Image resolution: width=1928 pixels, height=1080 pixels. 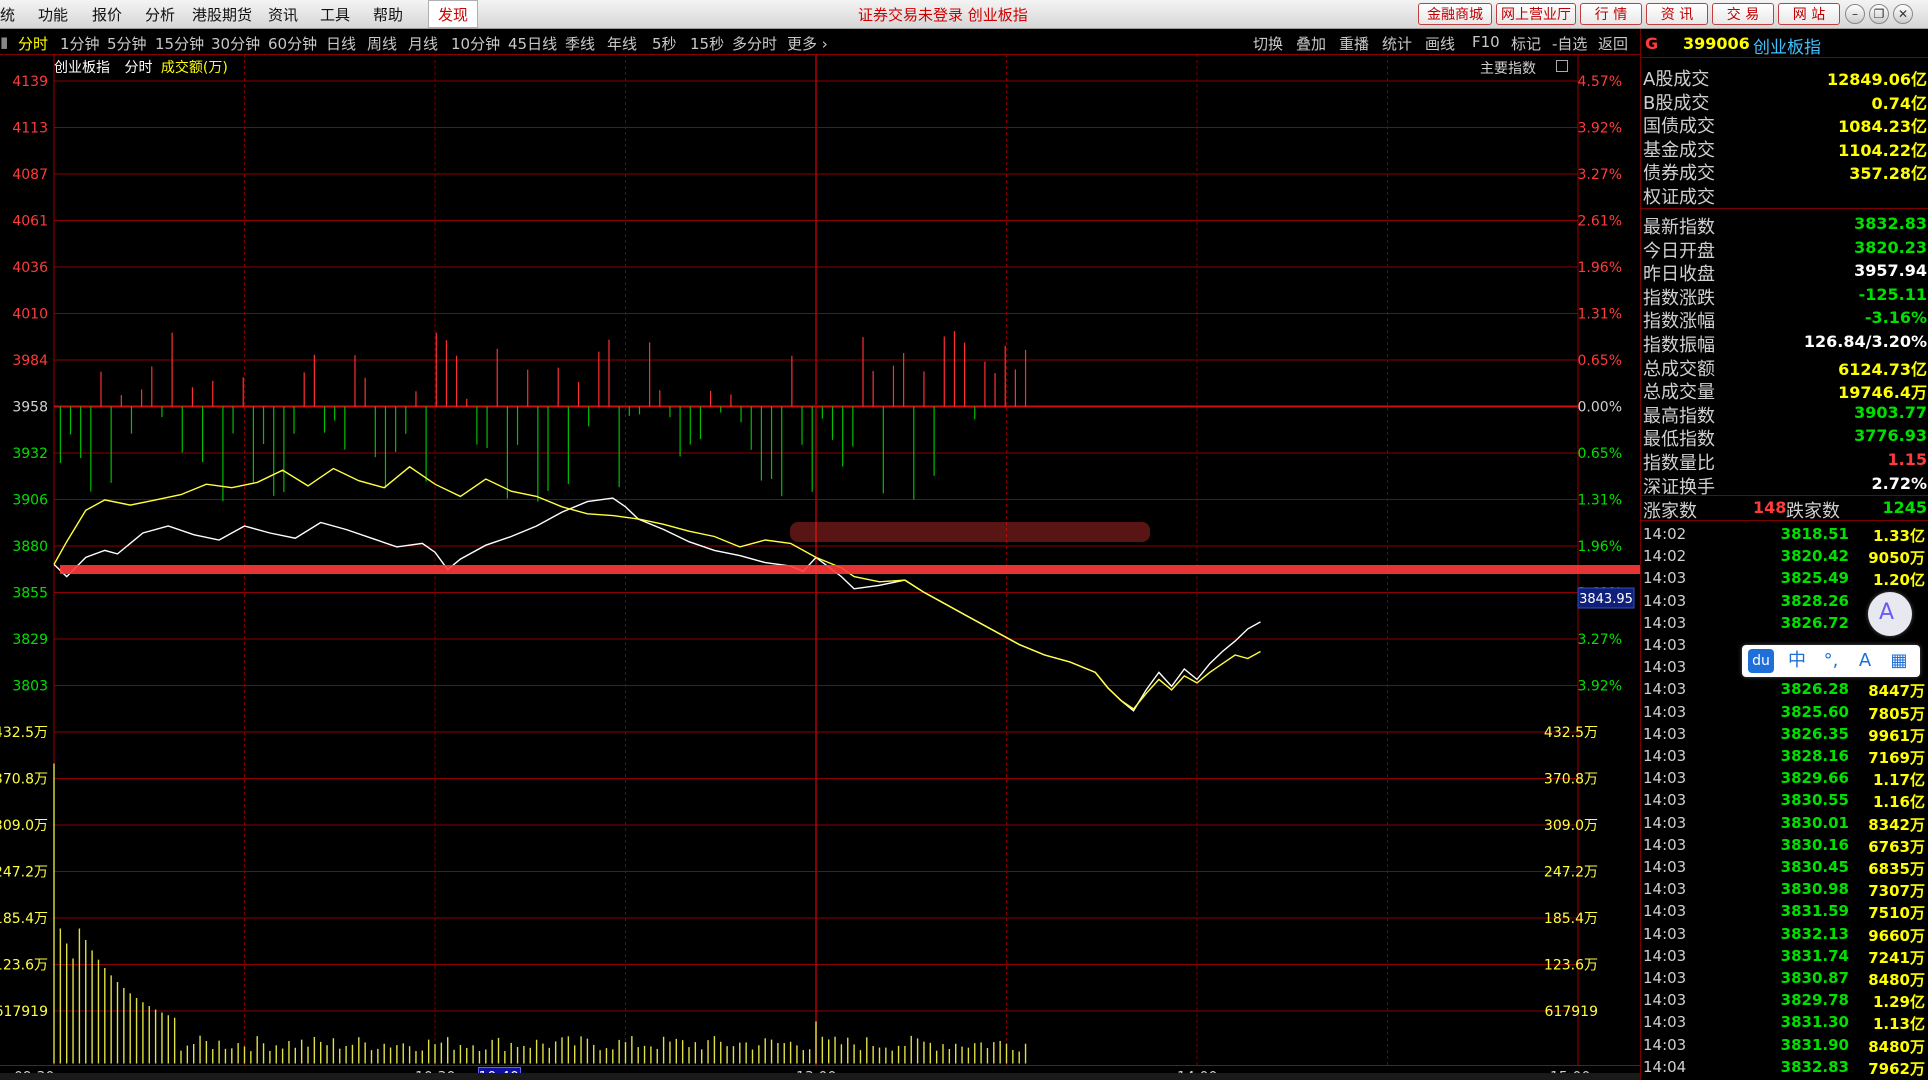 What do you see at coordinates (1600, 175) in the screenshot?
I see `pct-axis-label: 3.27%` at bounding box center [1600, 175].